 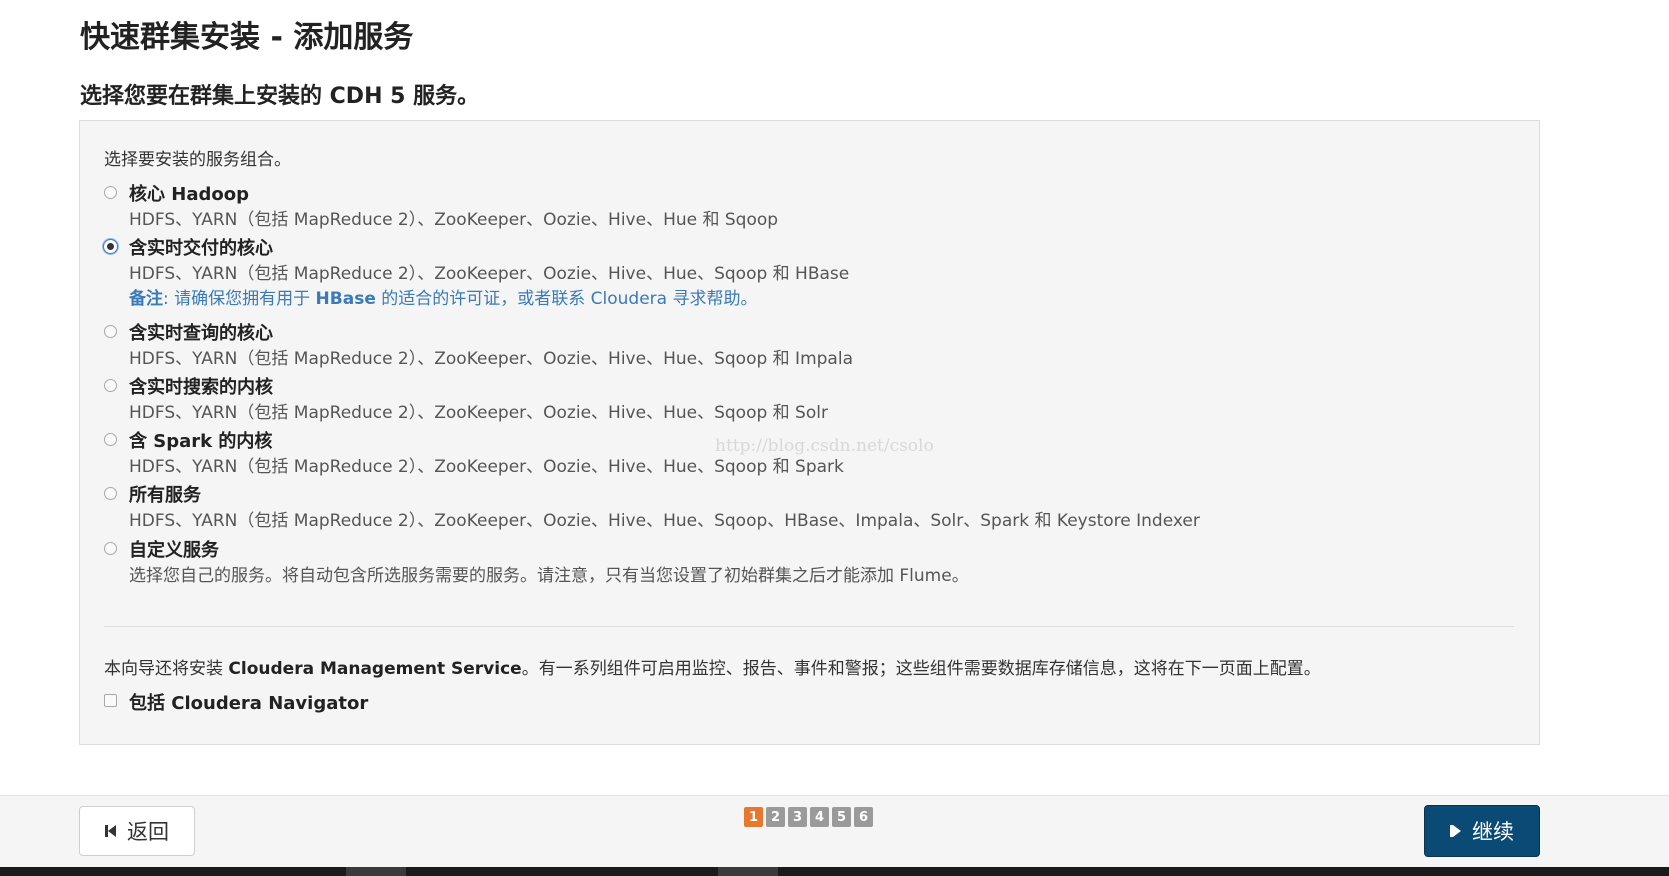 I want to click on option-label: 核心 Hadoop, so click(x=189, y=193).